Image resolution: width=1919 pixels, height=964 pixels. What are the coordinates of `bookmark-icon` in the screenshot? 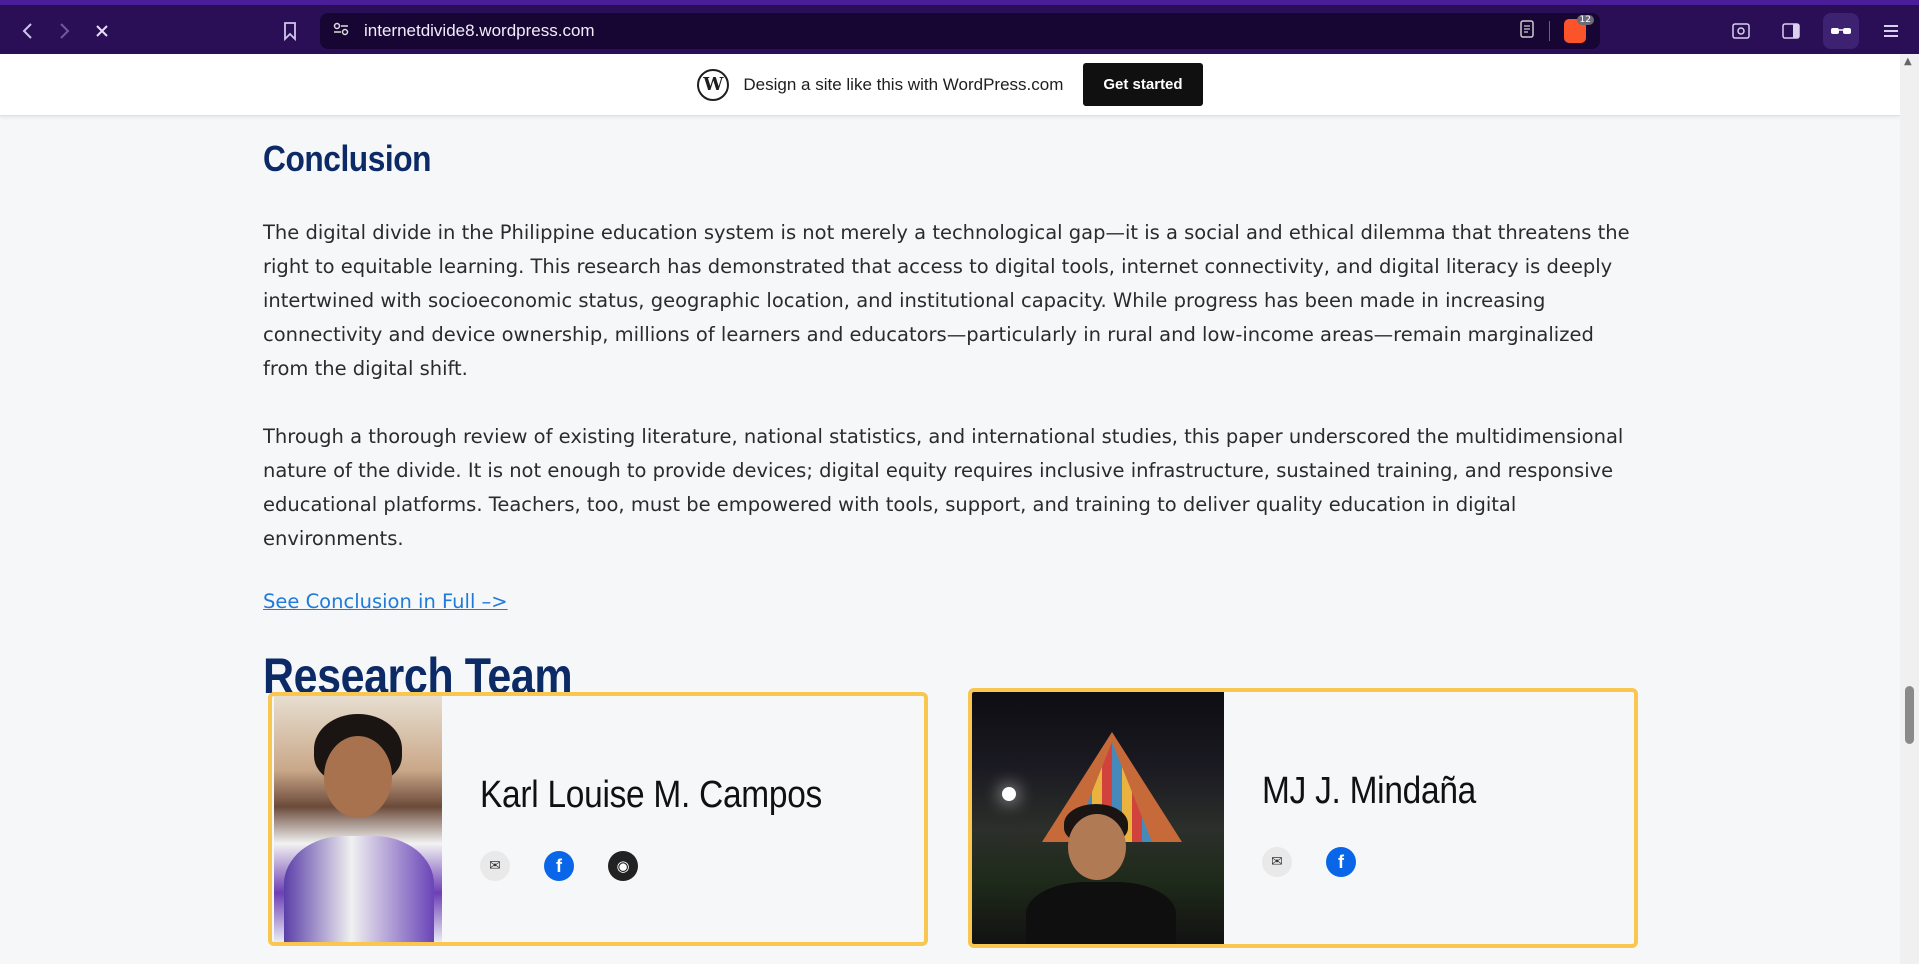 It's located at (290, 31).